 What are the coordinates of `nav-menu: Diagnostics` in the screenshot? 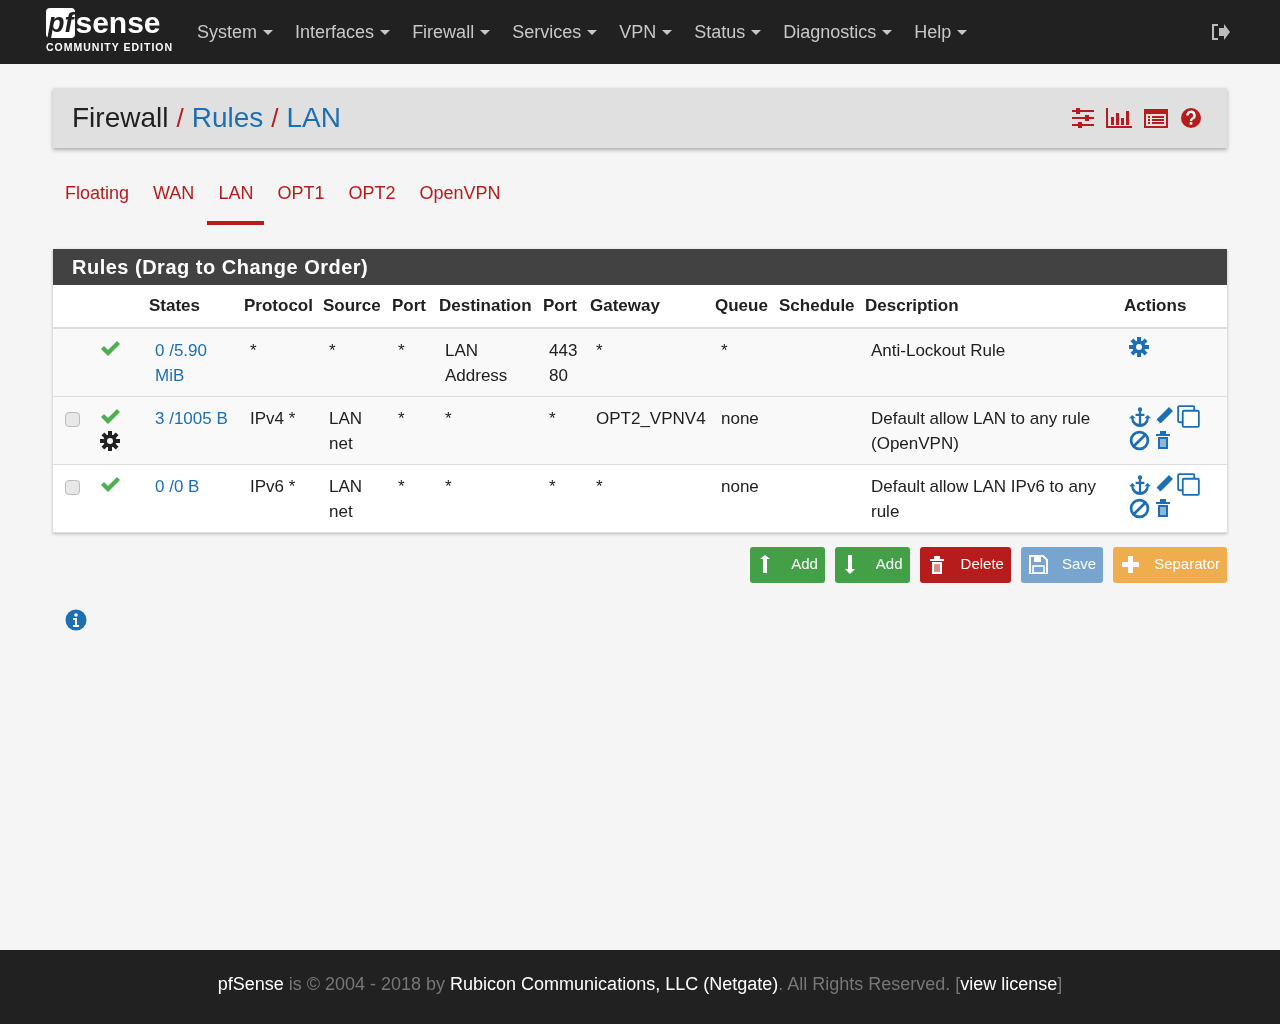 It's located at (838, 32).